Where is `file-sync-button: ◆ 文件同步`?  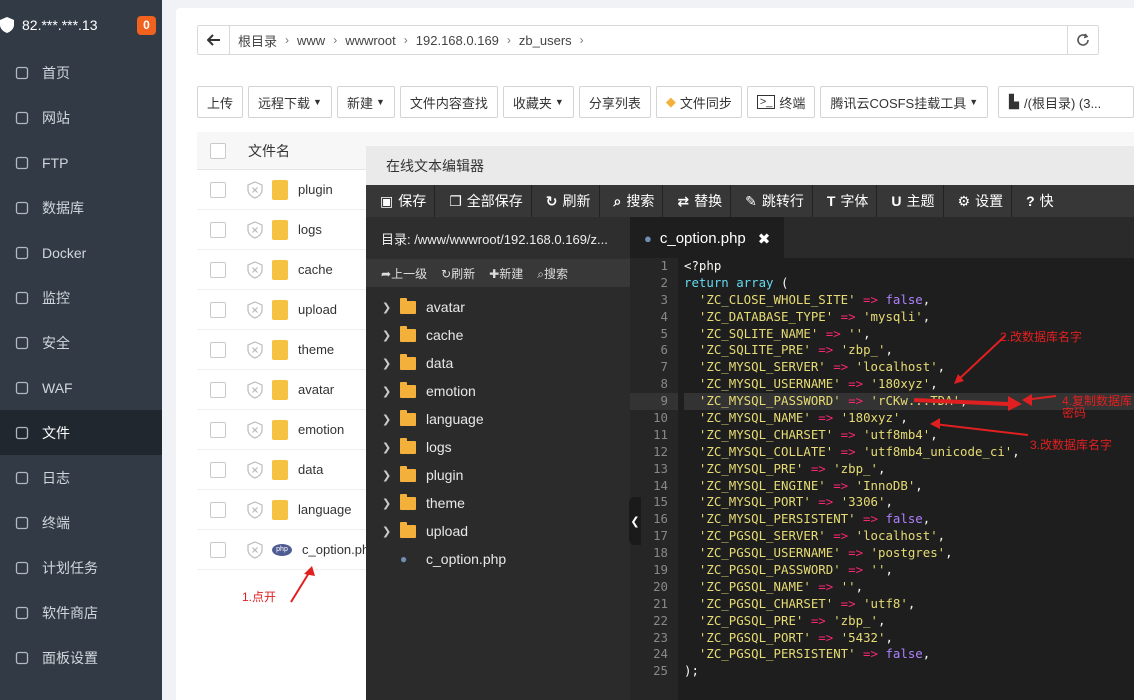
file-sync-button: ◆ 文件同步 is located at coordinates (698, 102).